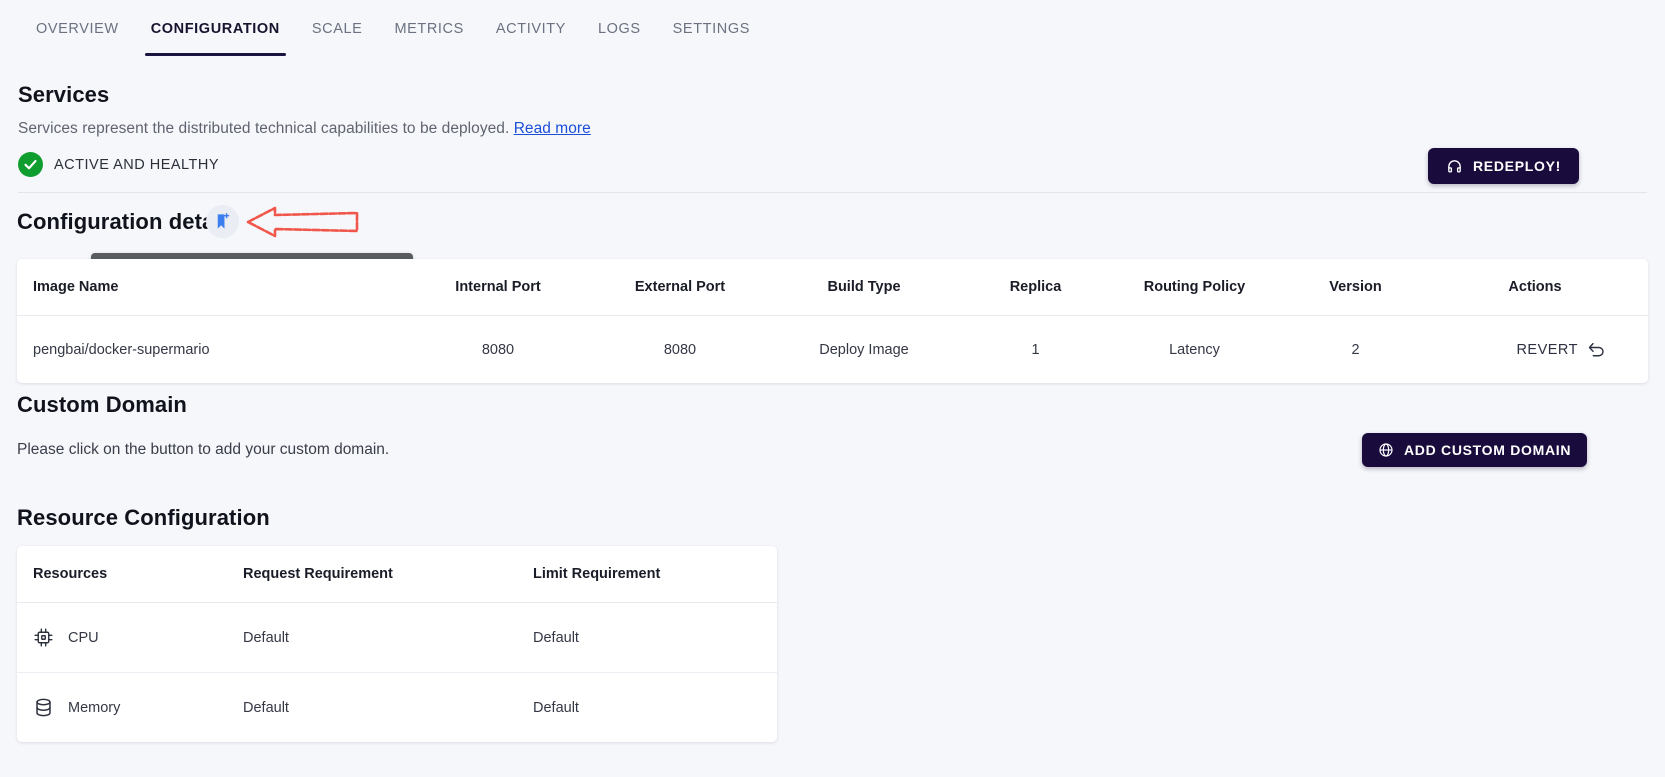 The width and height of the screenshot is (1665, 777). I want to click on service-status: ACTIVE AND HEALTHY, so click(118, 164).